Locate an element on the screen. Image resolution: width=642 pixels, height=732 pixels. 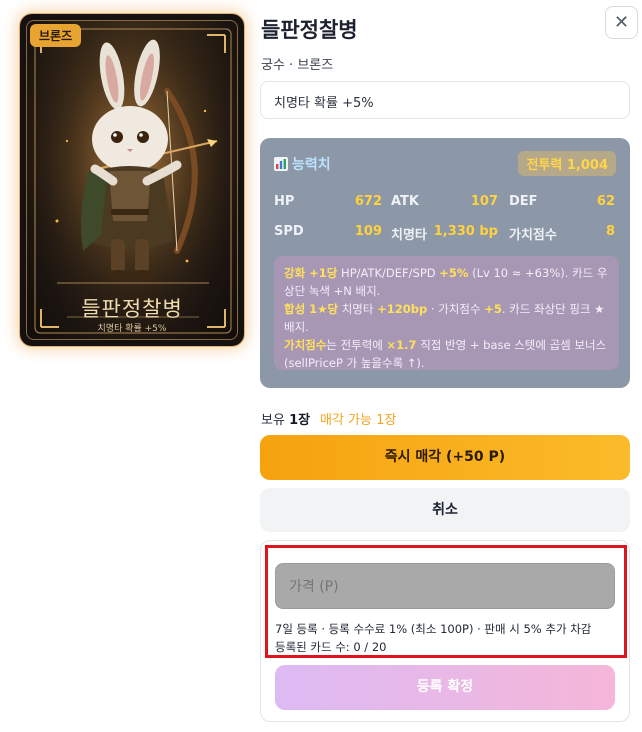
page-title: 들판정찰병 is located at coordinates (309, 30).